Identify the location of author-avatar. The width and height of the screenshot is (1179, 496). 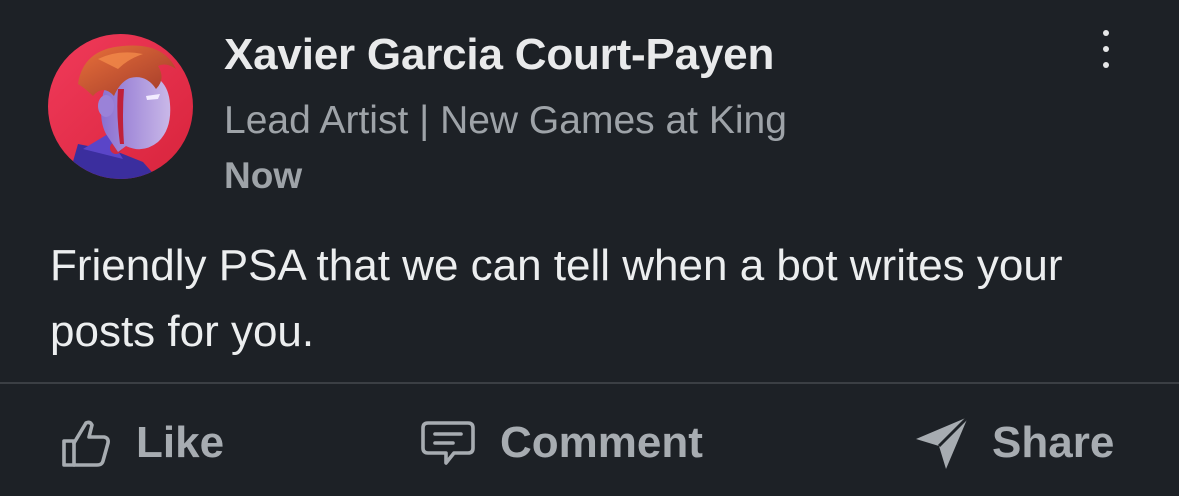
(120, 106).